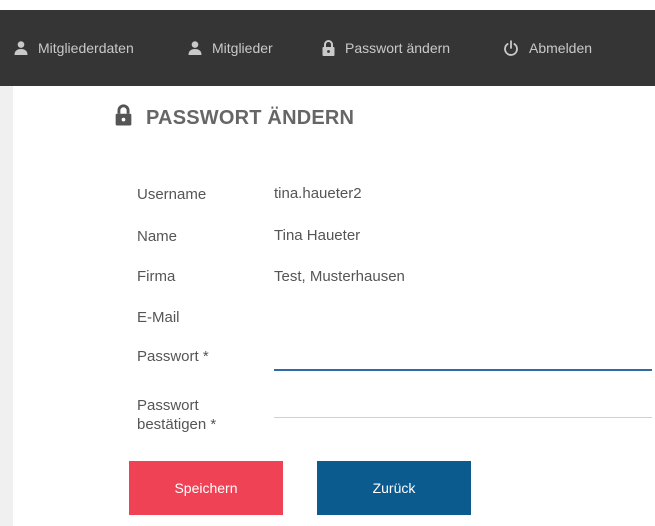  I want to click on confirm-password-label-line1: Passwort, so click(168, 405).